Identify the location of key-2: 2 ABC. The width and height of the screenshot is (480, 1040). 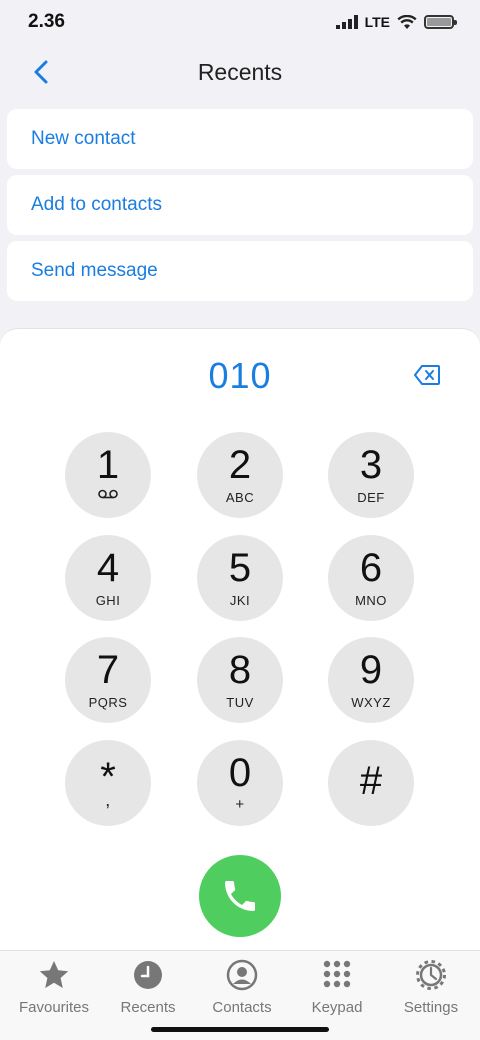
(240, 475).